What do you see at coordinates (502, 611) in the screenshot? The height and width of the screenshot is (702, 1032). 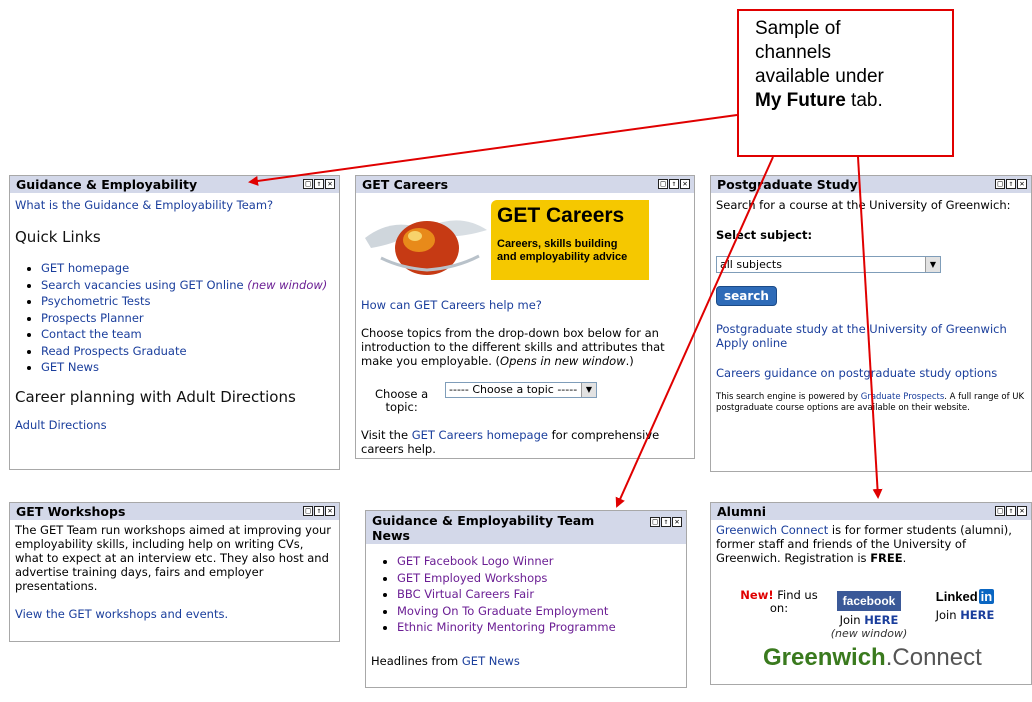 I see `news-item: Moving On To Graduate Employment` at bounding box center [502, 611].